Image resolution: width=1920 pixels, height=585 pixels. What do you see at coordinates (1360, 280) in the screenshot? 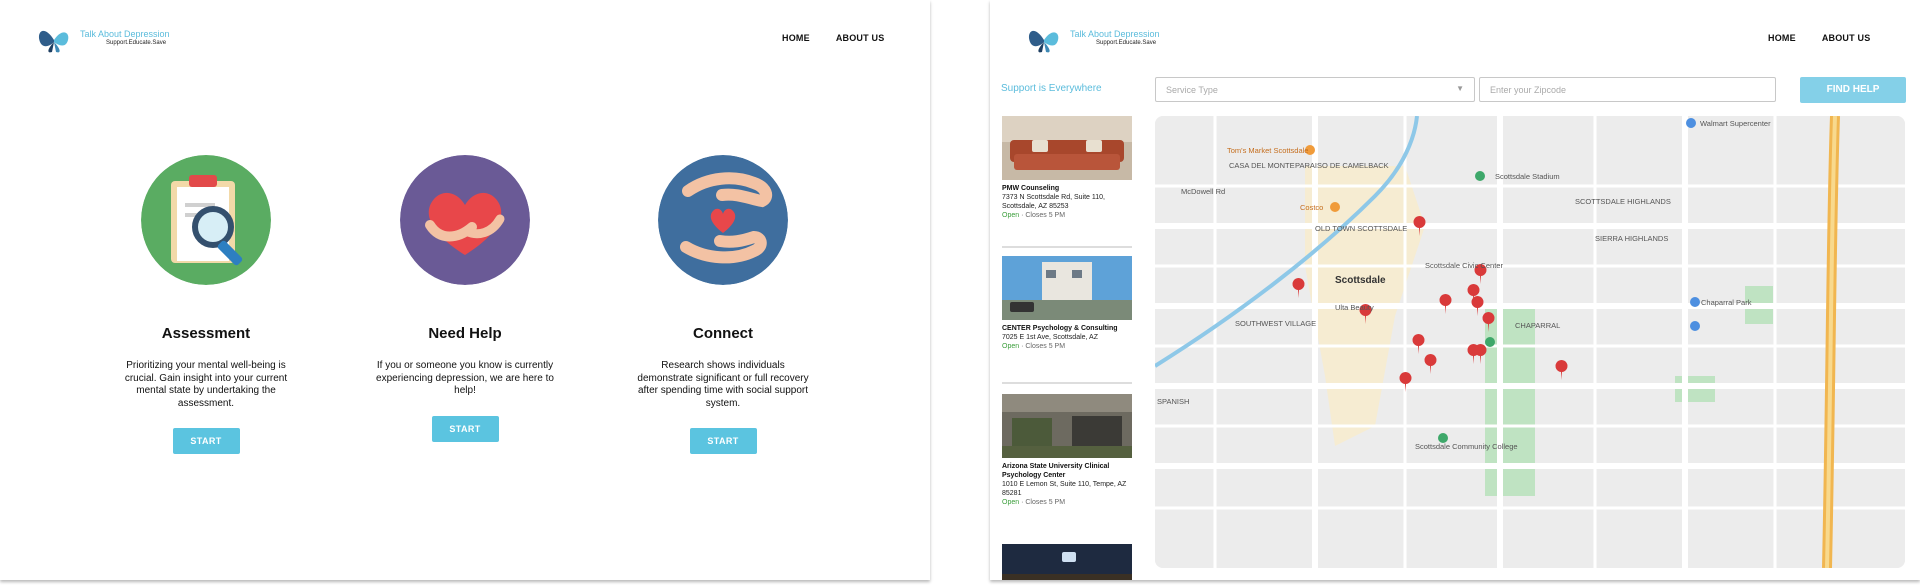
I see `map-label: Scottsdale` at bounding box center [1360, 280].